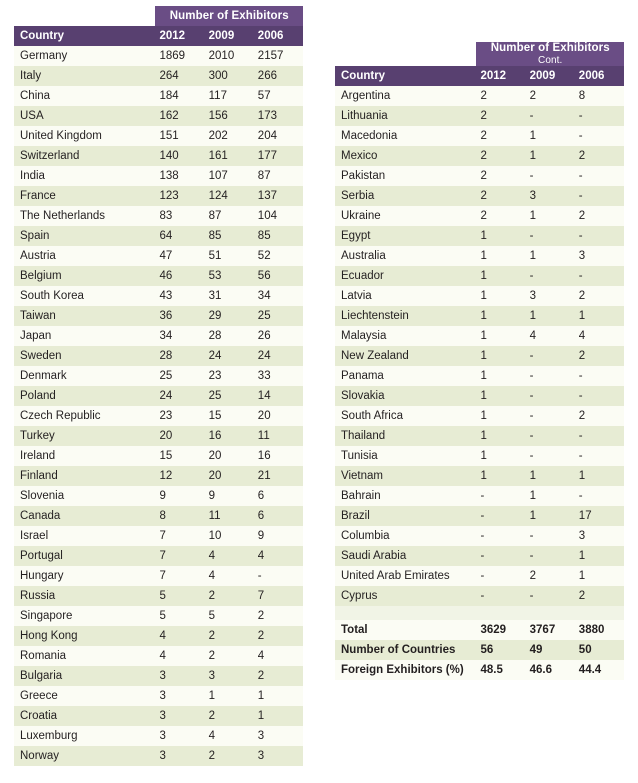 The image size is (638, 783). Describe the element at coordinates (599, 536) in the screenshot. I see `cell-2006: 3` at that location.